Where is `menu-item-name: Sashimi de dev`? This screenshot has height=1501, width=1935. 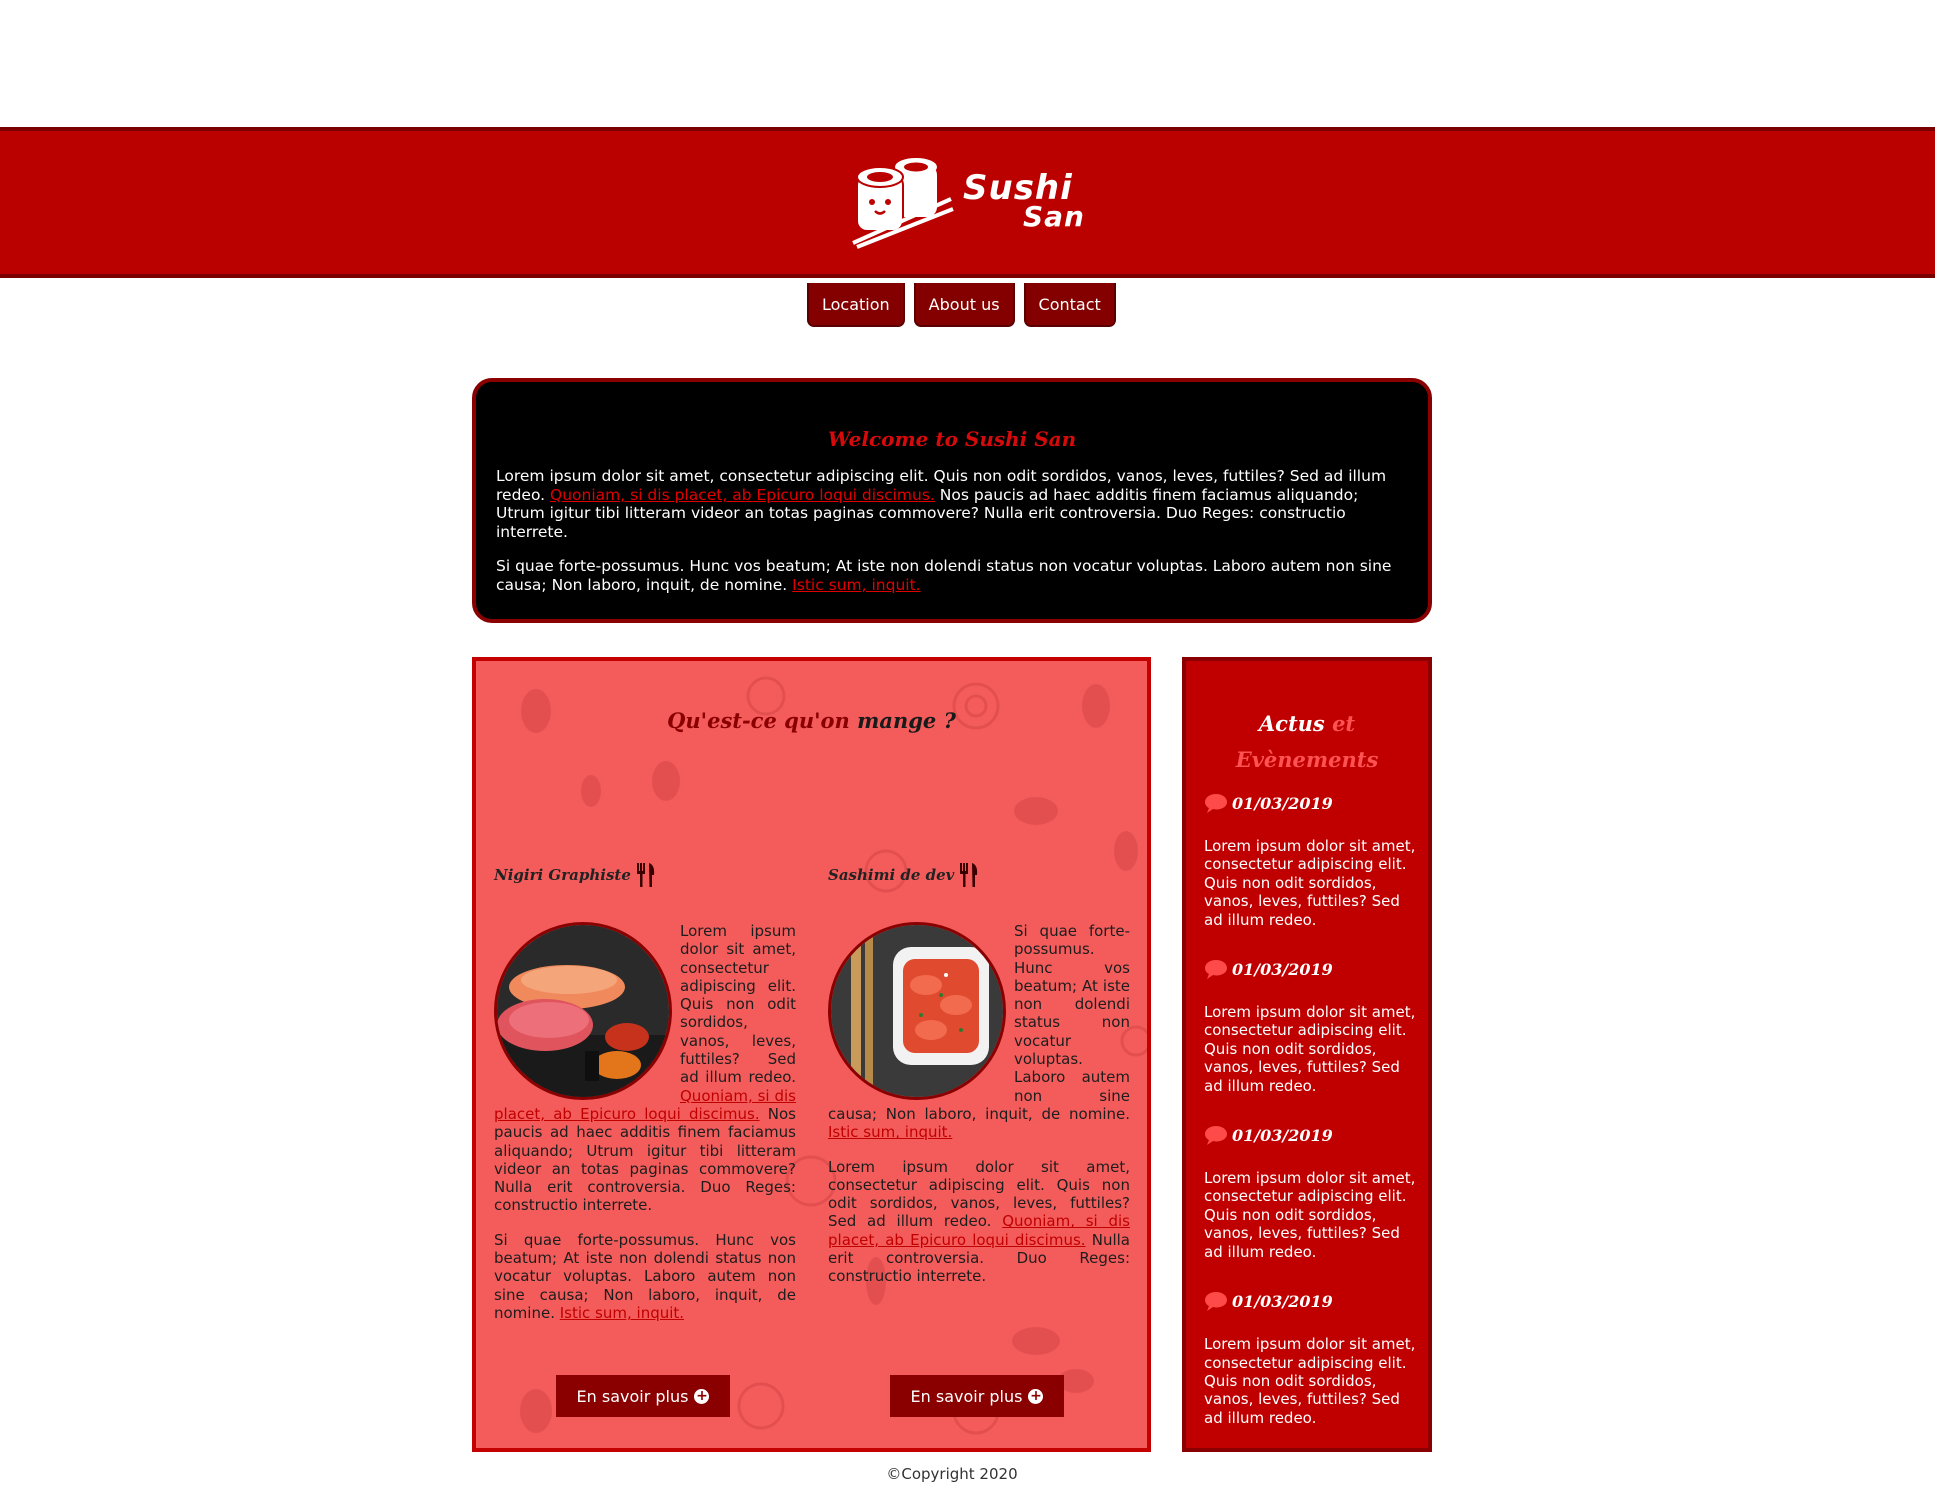 menu-item-name: Sashimi de dev is located at coordinates (891, 875).